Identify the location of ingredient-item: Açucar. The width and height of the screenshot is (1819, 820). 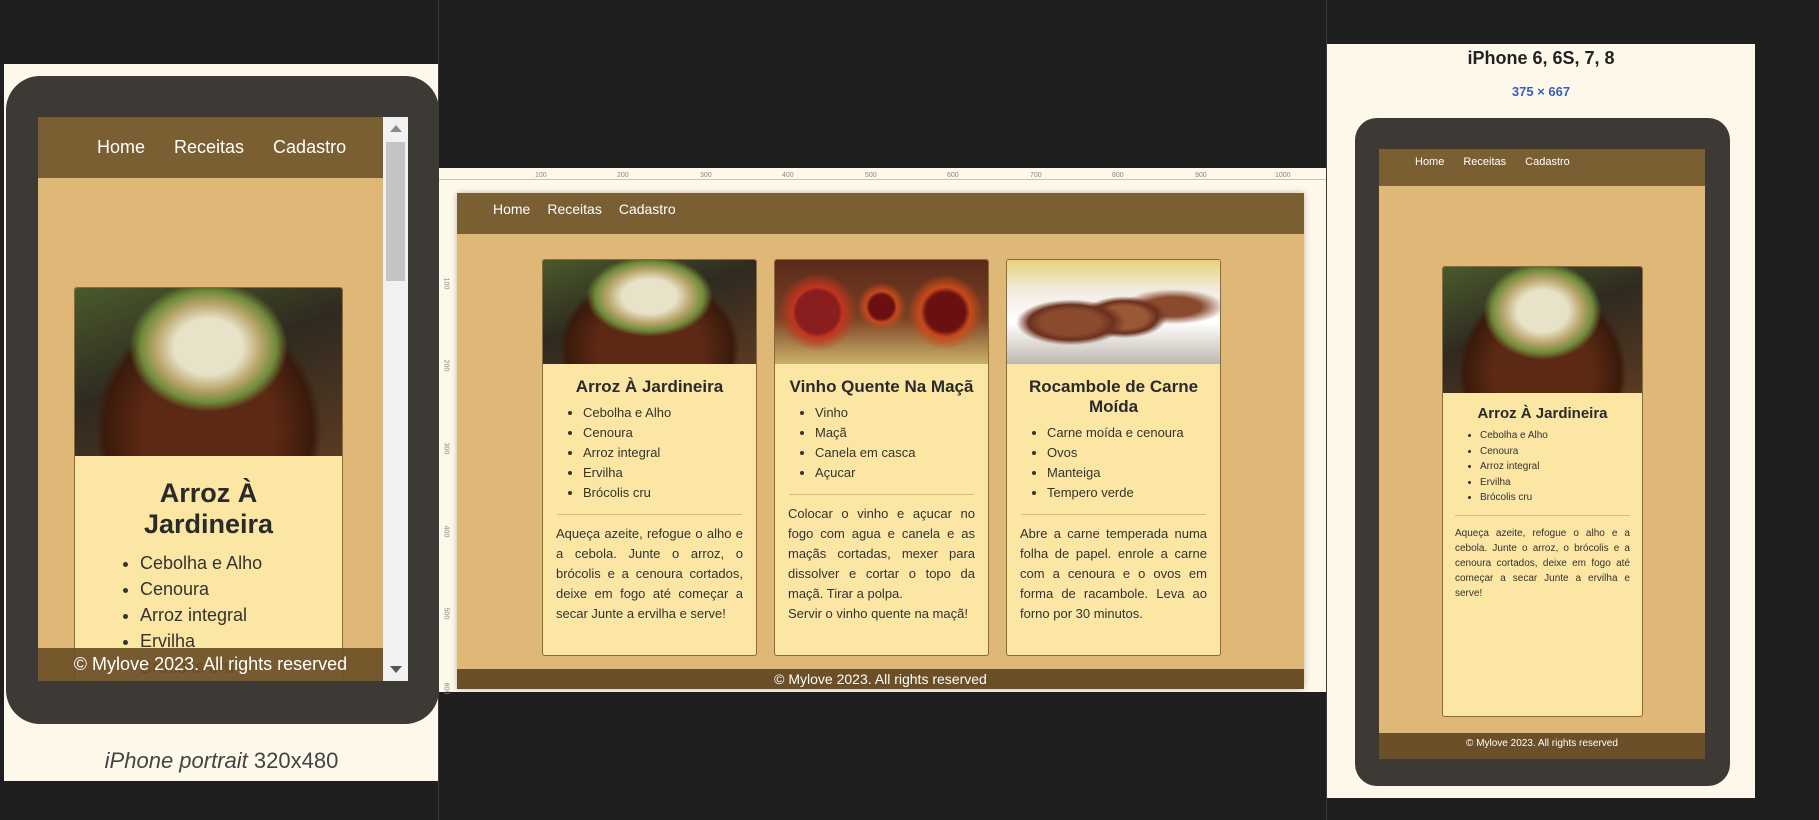
(901, 473).